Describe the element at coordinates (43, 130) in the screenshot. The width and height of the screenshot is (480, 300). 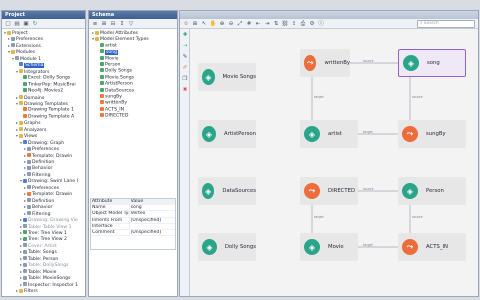
I see `tree-item: ▸ Analyzers` at that location.